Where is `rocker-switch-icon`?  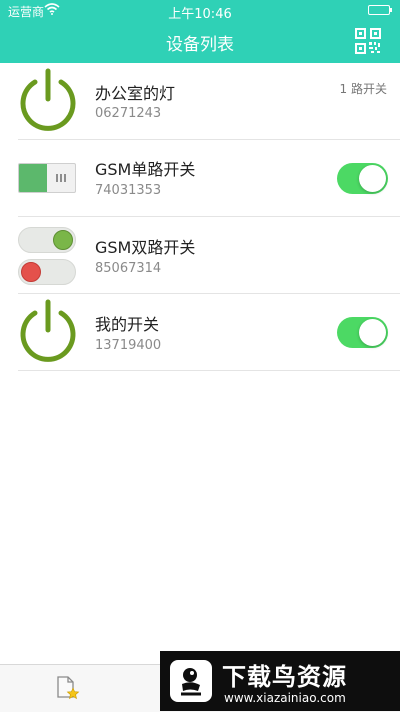
rocker-switch-icon is located at coordinates (47, 178).